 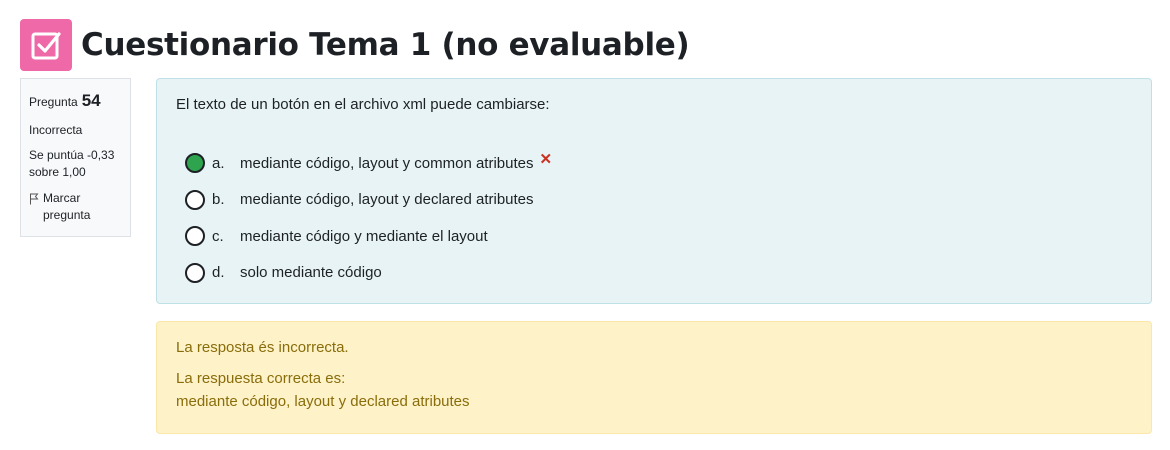 I want to click on question-number-value: 54, so click(x=91, y=100).